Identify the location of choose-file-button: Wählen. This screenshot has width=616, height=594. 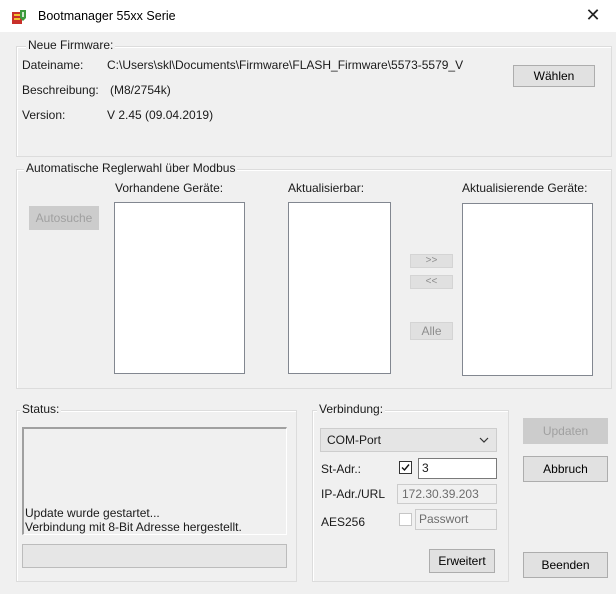
(554, 76).